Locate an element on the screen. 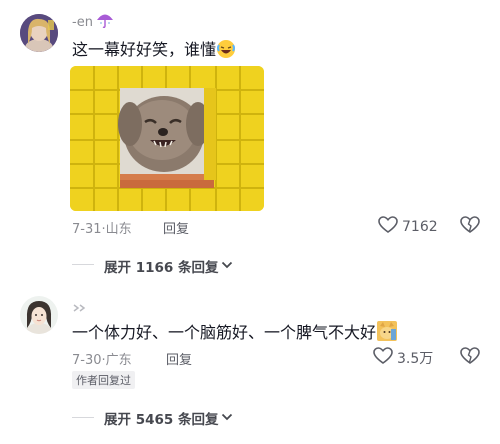 This screenshot has height=444, width=500. author-replied-badge: 作者回复过 is located at coordinates (103, 380).